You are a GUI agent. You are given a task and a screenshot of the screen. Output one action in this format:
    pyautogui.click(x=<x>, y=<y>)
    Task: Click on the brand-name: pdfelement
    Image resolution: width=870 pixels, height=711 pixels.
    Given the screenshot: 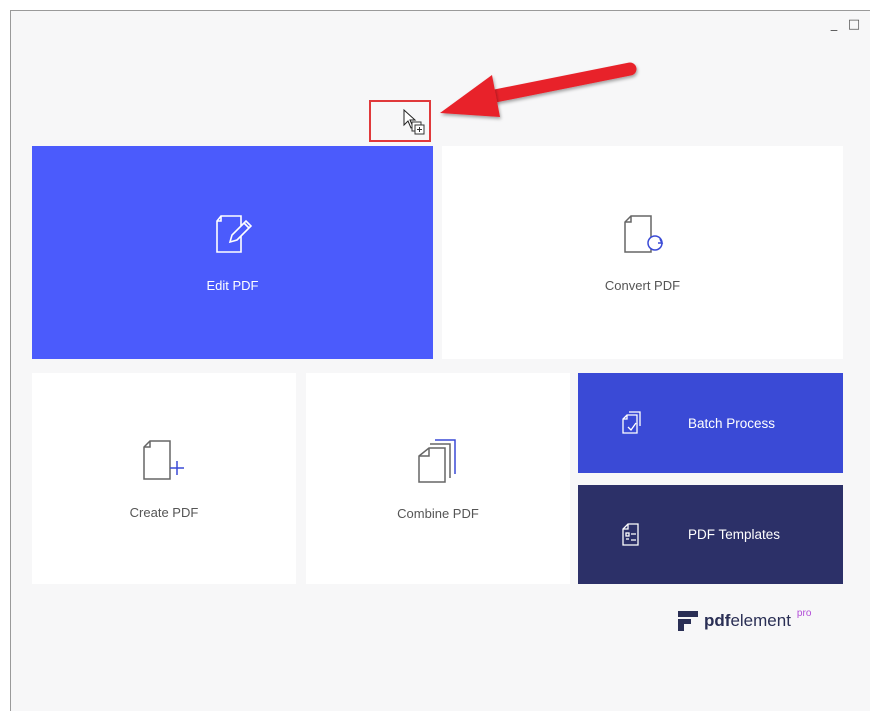 What is the action you would take?
    pyautogui.click(x=747, y=621)
    